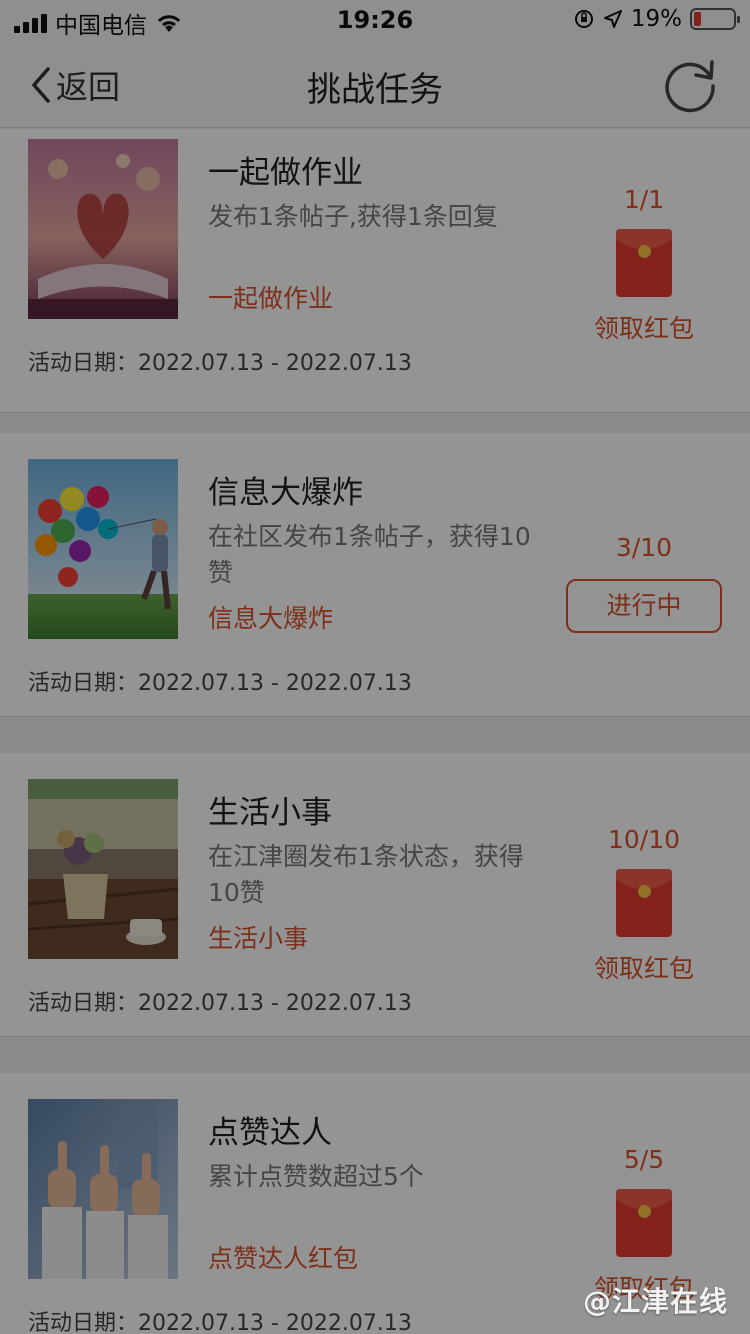  I want to click on location-icon, so click(612, 19).